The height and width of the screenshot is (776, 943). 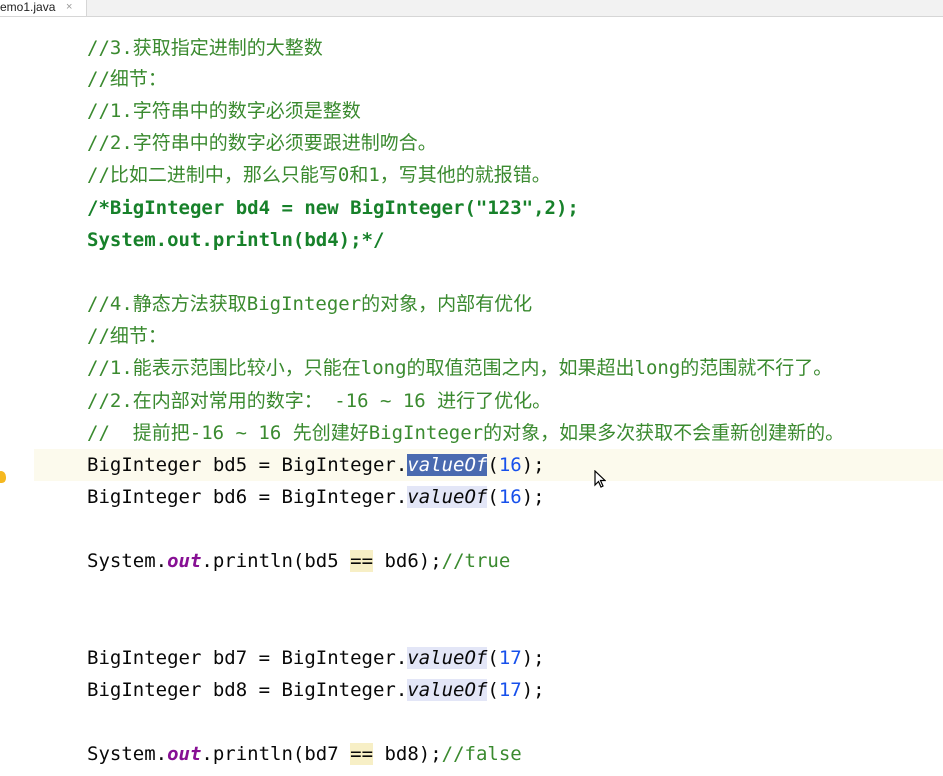 I want to click on code-line: System.out.println(bd7 == bd8);//false, so click(x=304, y=754).